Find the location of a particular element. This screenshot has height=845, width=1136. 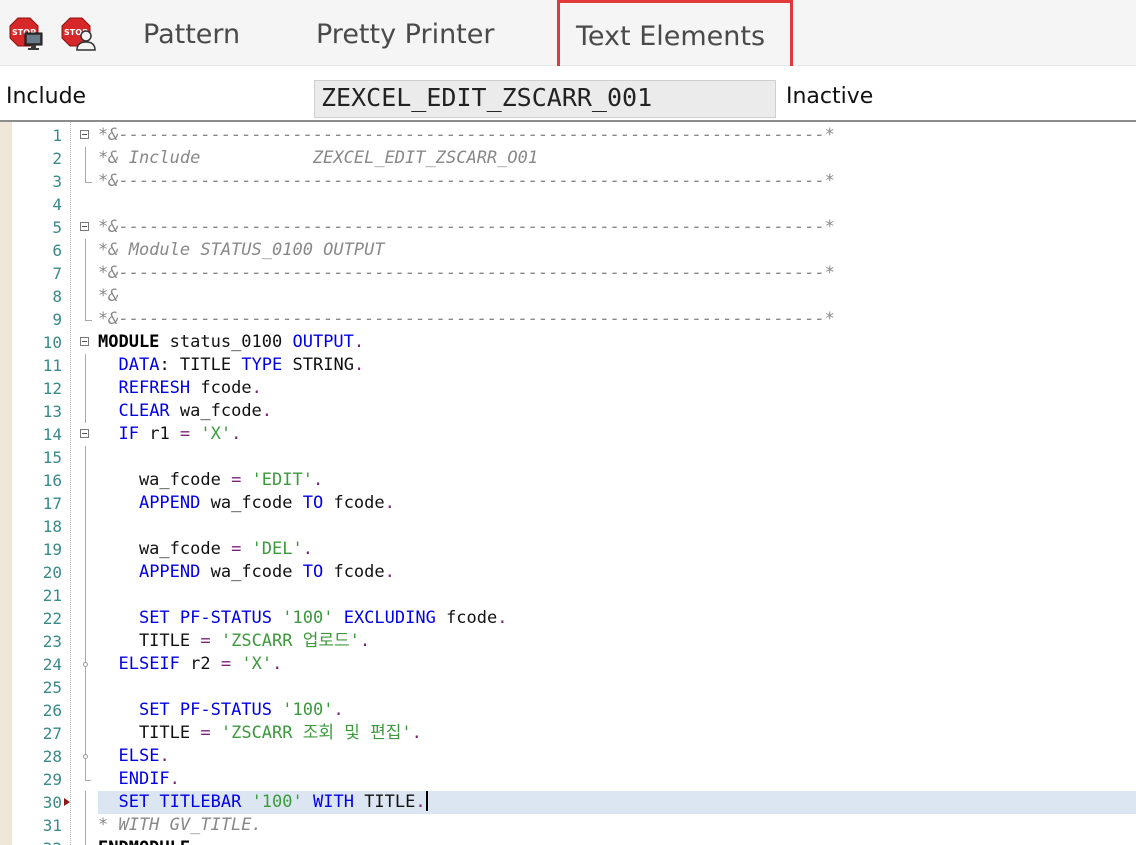

stop-user-icon: STOP is located at coordinates (78, 34).